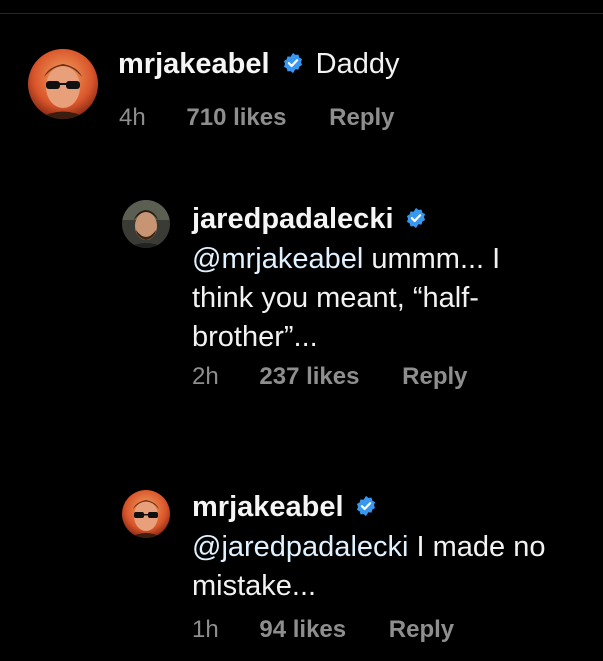  I want to click on comment-time: 4h, so click(132, 117).